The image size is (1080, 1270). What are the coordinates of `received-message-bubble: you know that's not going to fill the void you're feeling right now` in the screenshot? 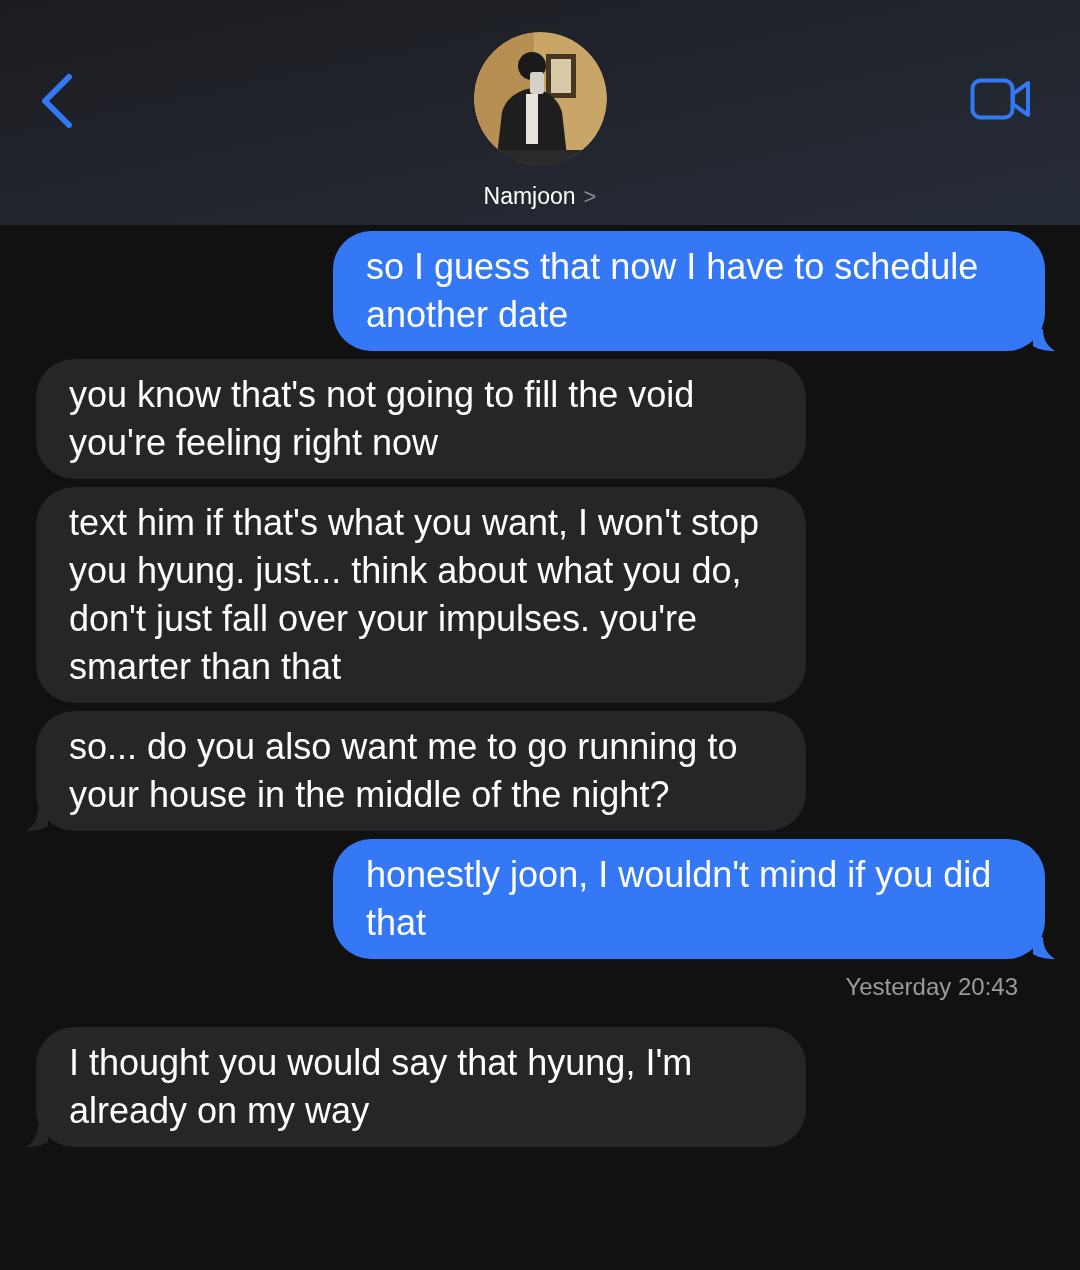 It's located at (421, 419).